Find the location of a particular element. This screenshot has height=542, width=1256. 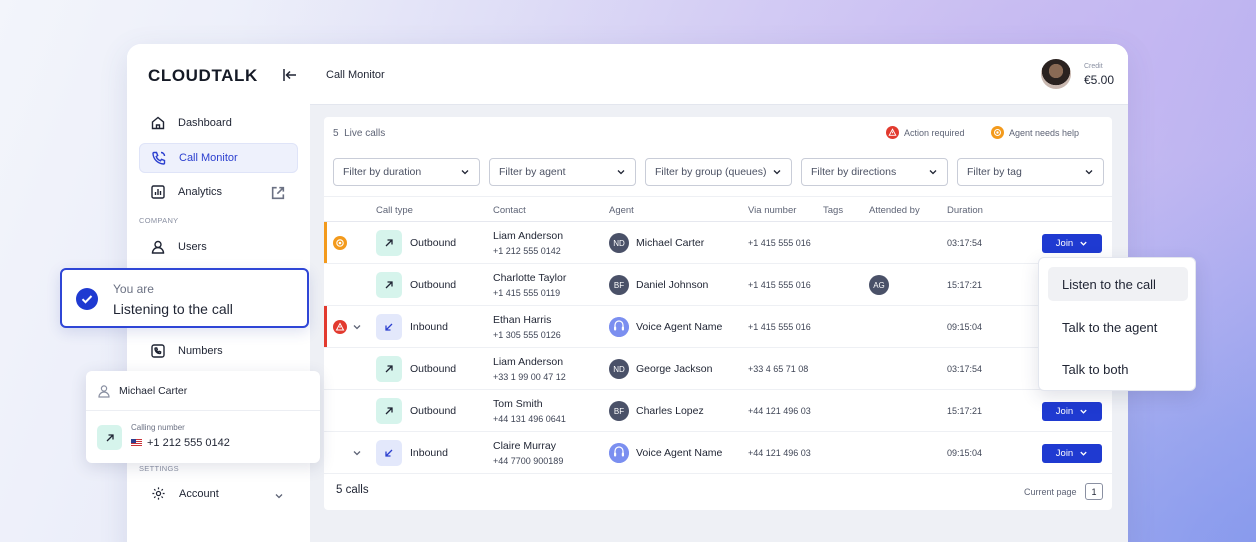

user-icon is located at coordinates (158, 247).